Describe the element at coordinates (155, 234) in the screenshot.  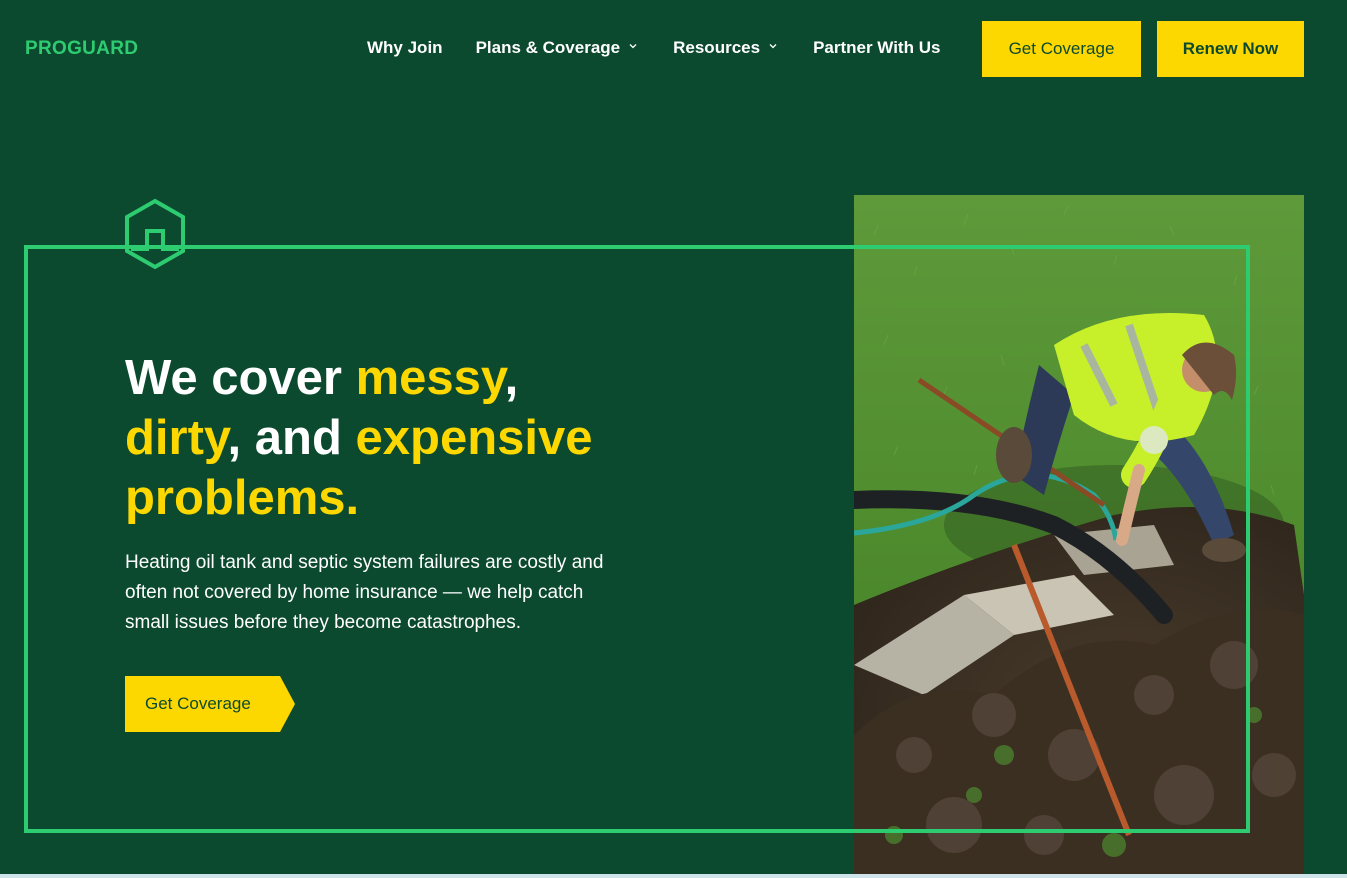
I see `house-hexagon-icon` at that location.